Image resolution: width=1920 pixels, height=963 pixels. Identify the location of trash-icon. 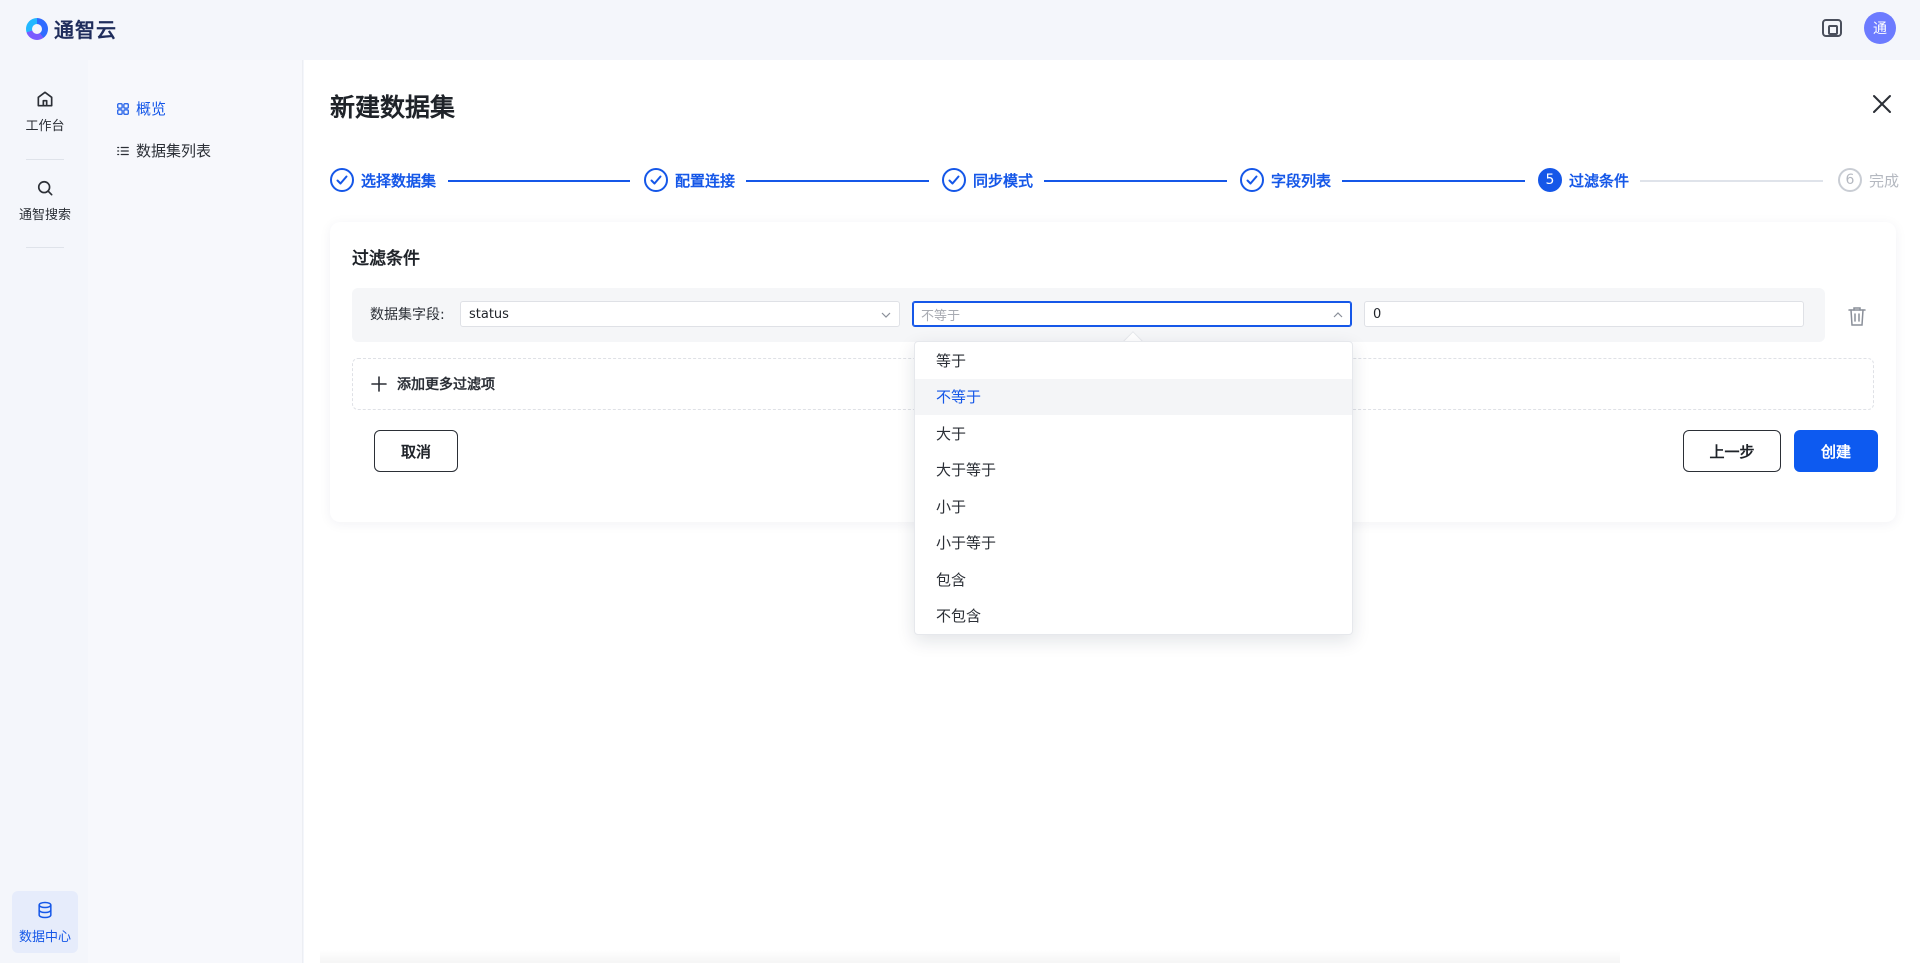
(1857, 316).